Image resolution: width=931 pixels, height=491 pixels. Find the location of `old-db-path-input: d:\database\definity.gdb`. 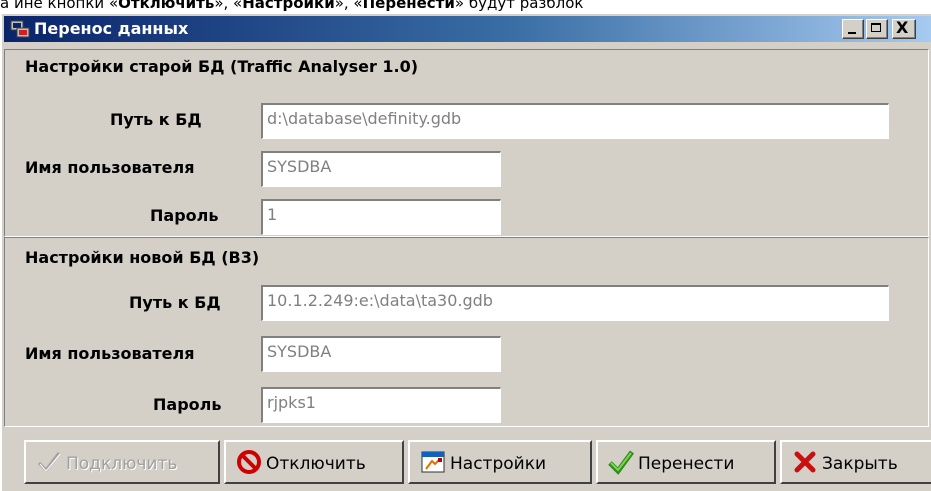

old-db-path-input: d:\database\definity.gdb is located at coordinates (575, 121).